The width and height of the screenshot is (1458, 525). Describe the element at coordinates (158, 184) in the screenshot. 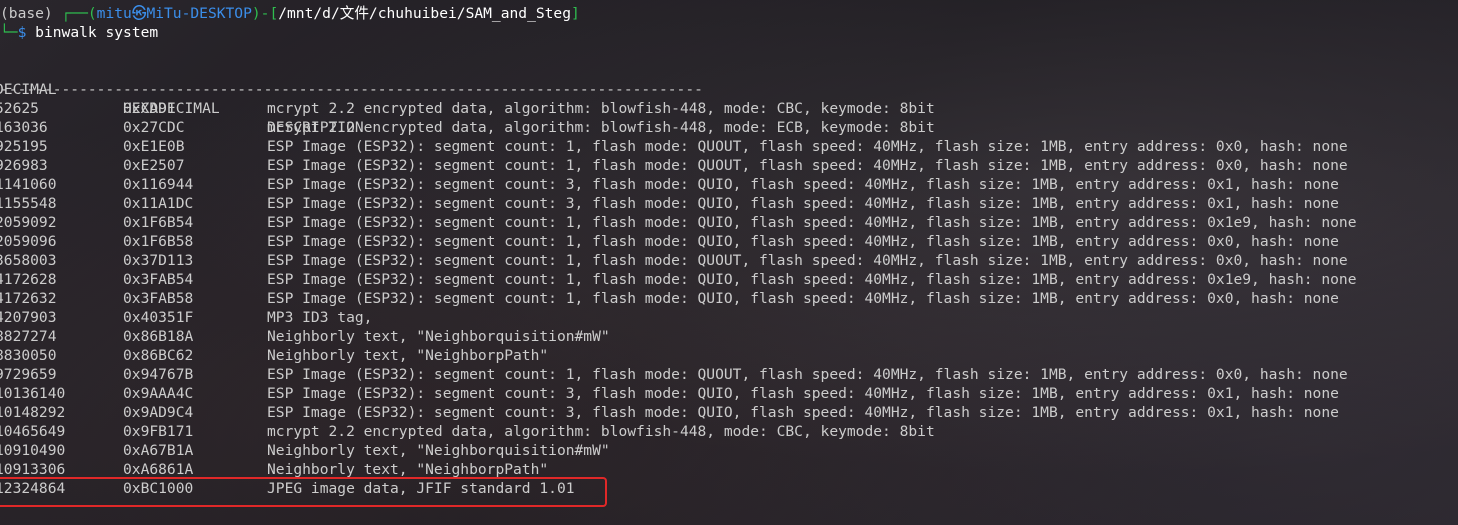

I see `cell-hexadecimal: 0x116944` at that location.